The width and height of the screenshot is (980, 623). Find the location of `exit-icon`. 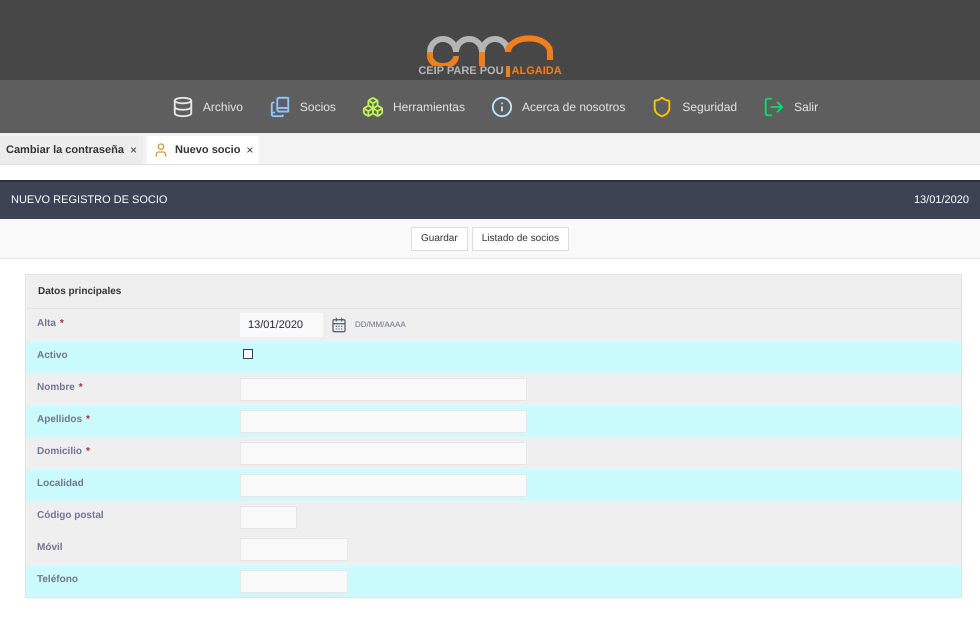

exit-icon is located at coordinates (774, 107).